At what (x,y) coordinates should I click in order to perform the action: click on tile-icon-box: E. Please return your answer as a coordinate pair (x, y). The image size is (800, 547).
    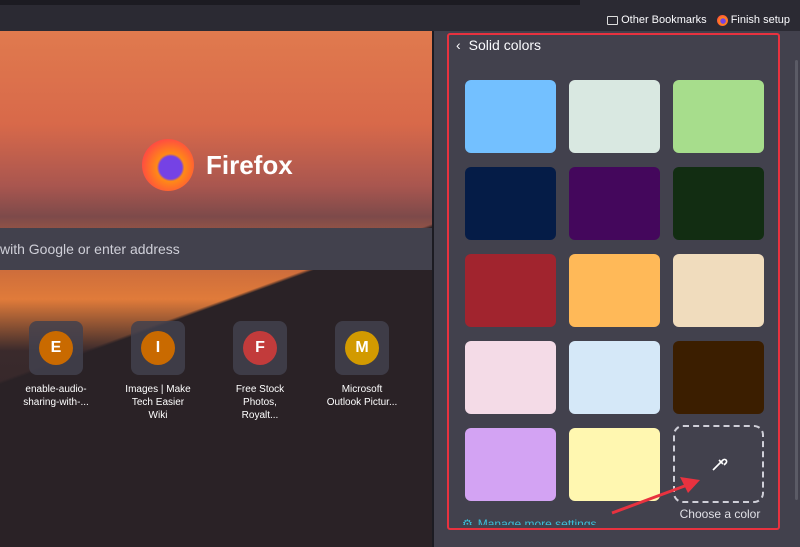
    Looking at the image, I should click on (56, 348).